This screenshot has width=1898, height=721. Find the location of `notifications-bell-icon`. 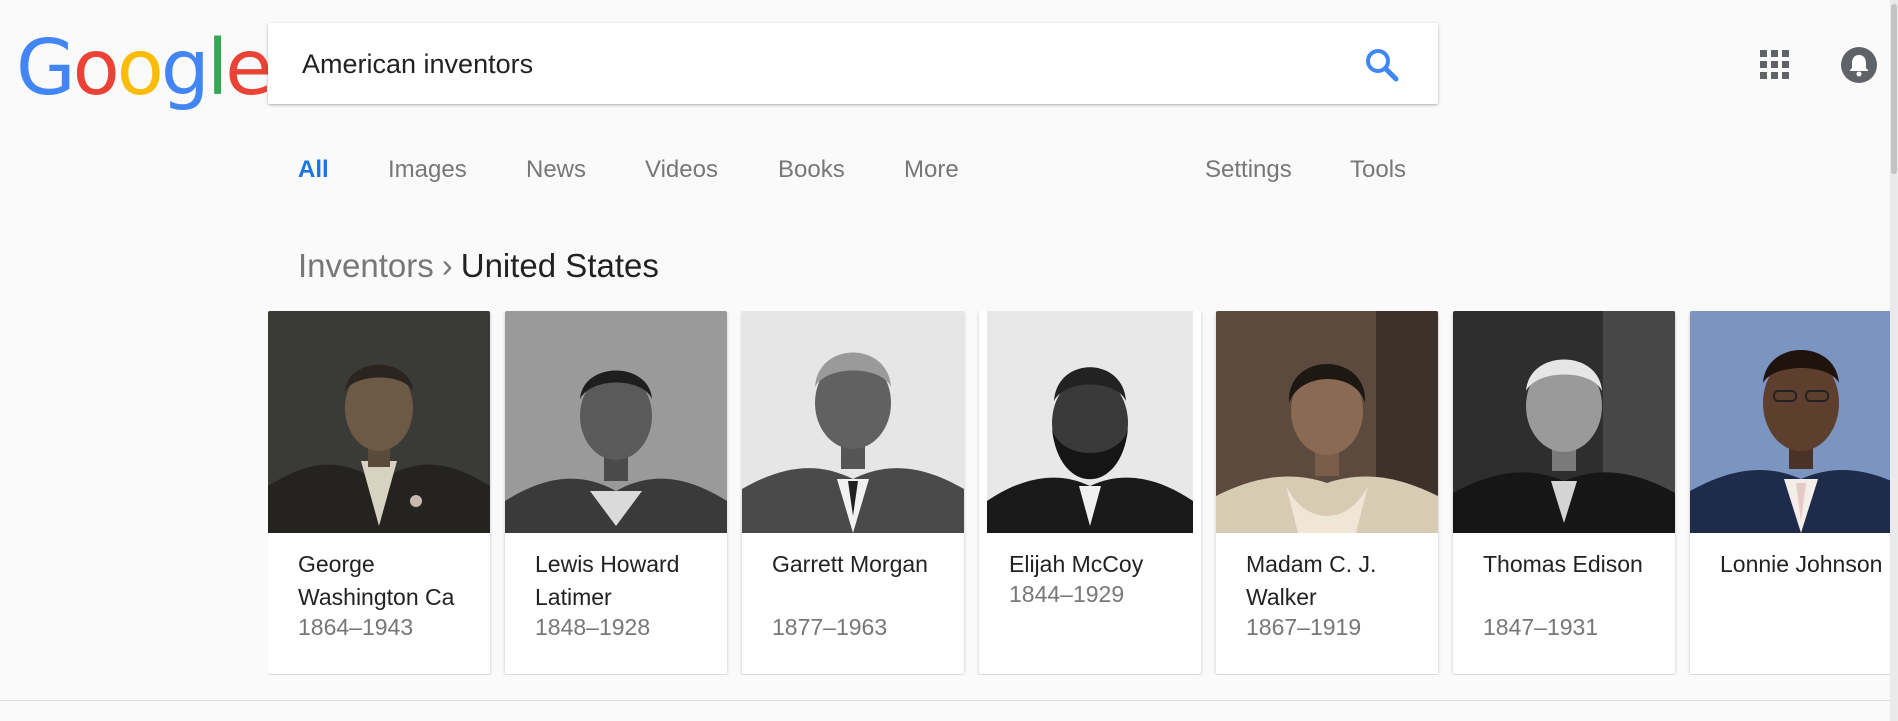

notifications-bell-icon is located at coordinates (1859, 65).